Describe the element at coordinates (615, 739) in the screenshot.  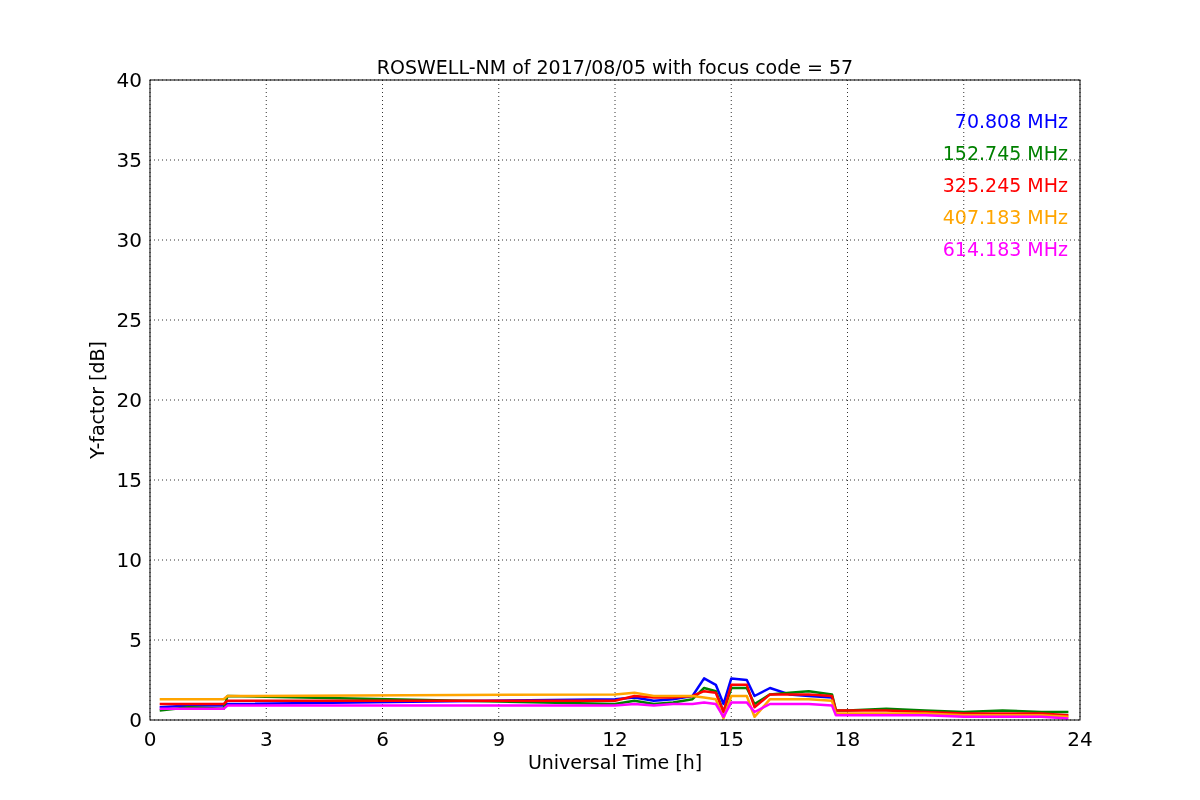
I see `tick-label: 12` at that location.